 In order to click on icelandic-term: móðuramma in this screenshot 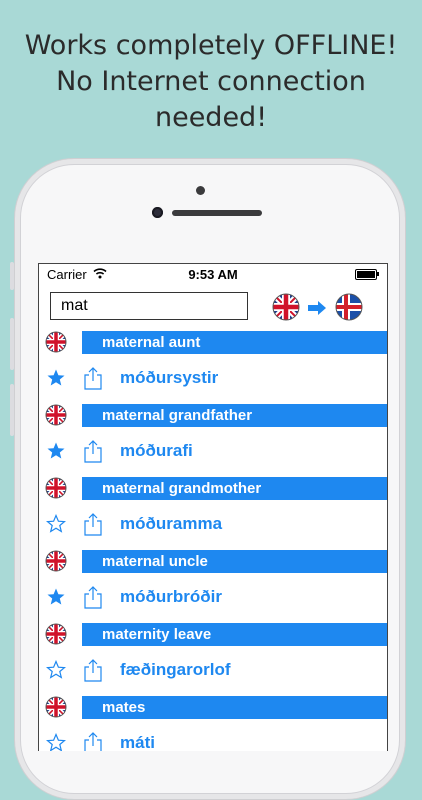, I will do `click(171, 523)`.